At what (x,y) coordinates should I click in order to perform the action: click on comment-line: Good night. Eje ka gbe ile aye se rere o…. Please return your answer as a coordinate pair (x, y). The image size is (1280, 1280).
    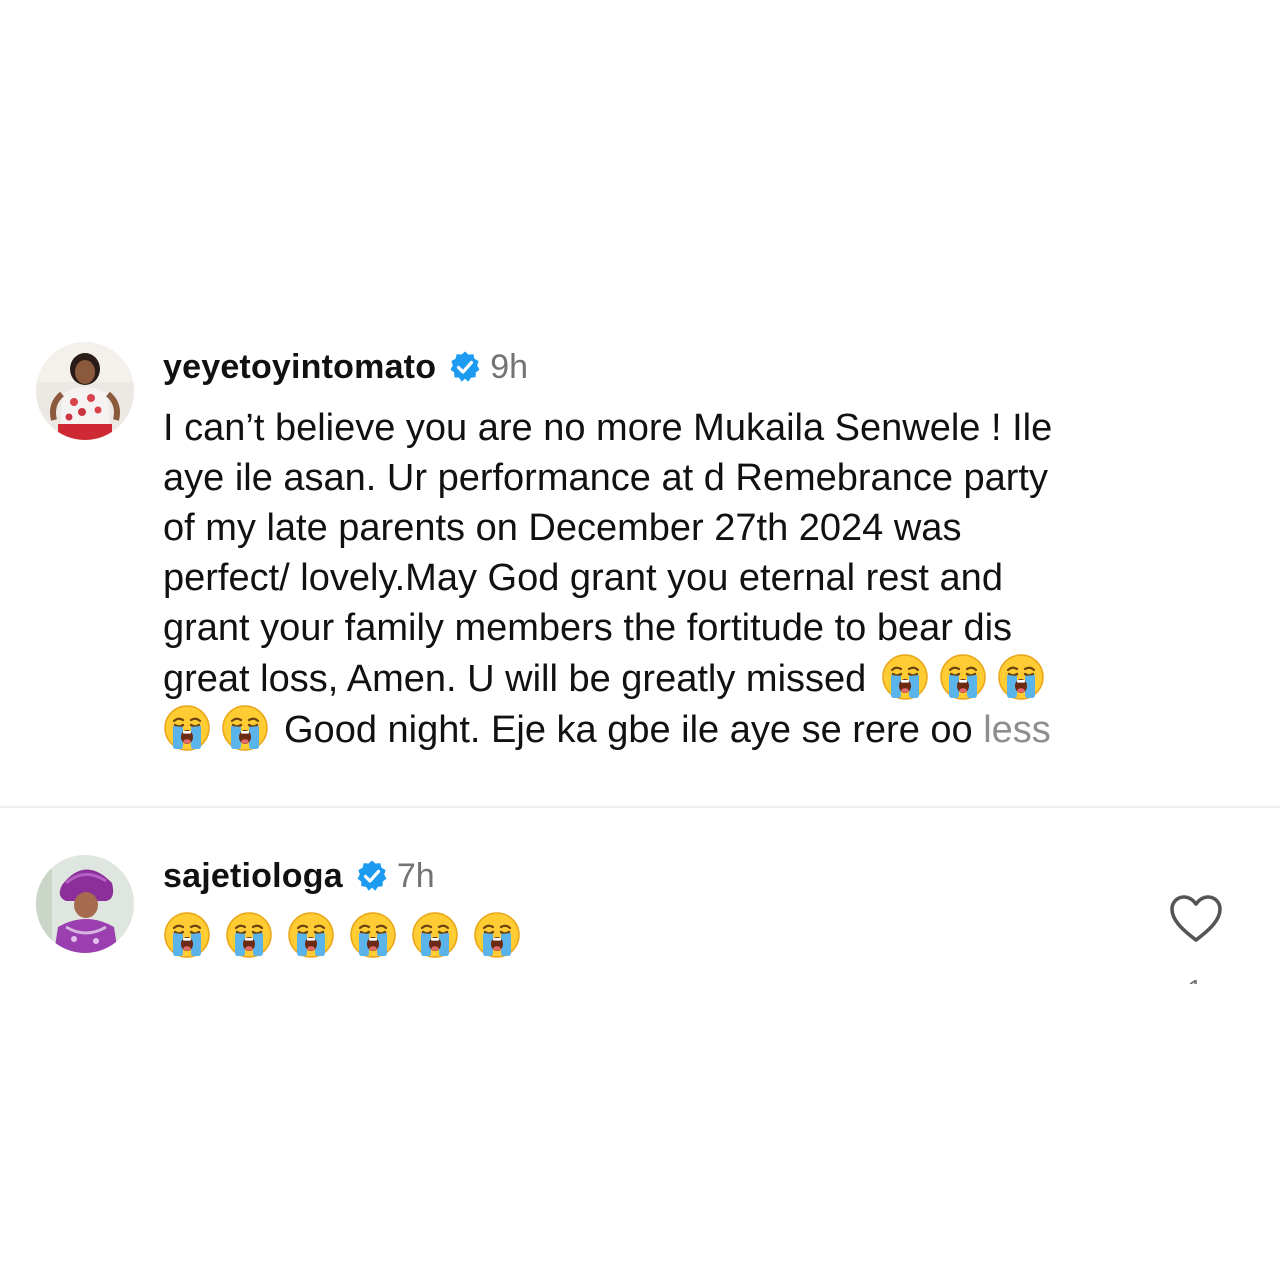
    Looking at the image, I should click on (693, 729).